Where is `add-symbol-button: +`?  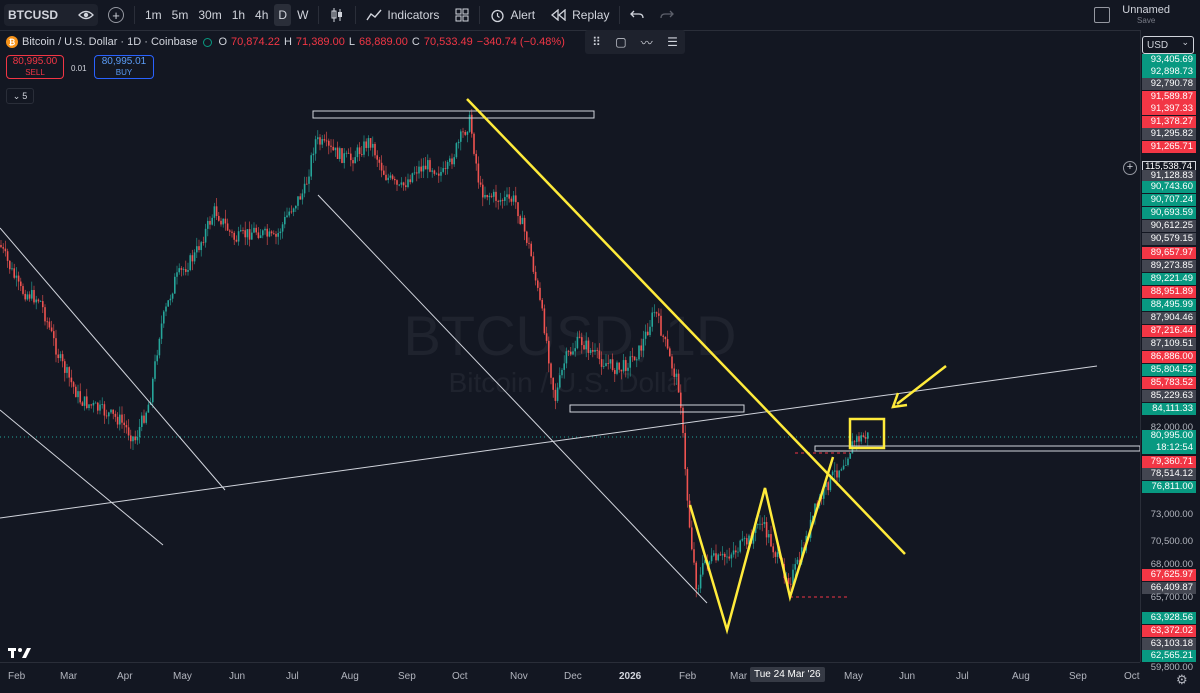 add-symbol-button: + is located at coordinates (116, 15).